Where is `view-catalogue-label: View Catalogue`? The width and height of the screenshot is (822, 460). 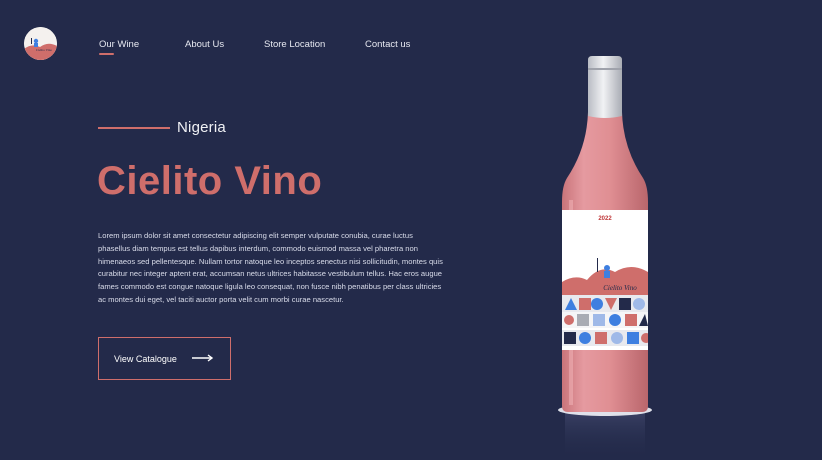 view-catalogue-label: View Catalogue is located at coordinates (145, 358).